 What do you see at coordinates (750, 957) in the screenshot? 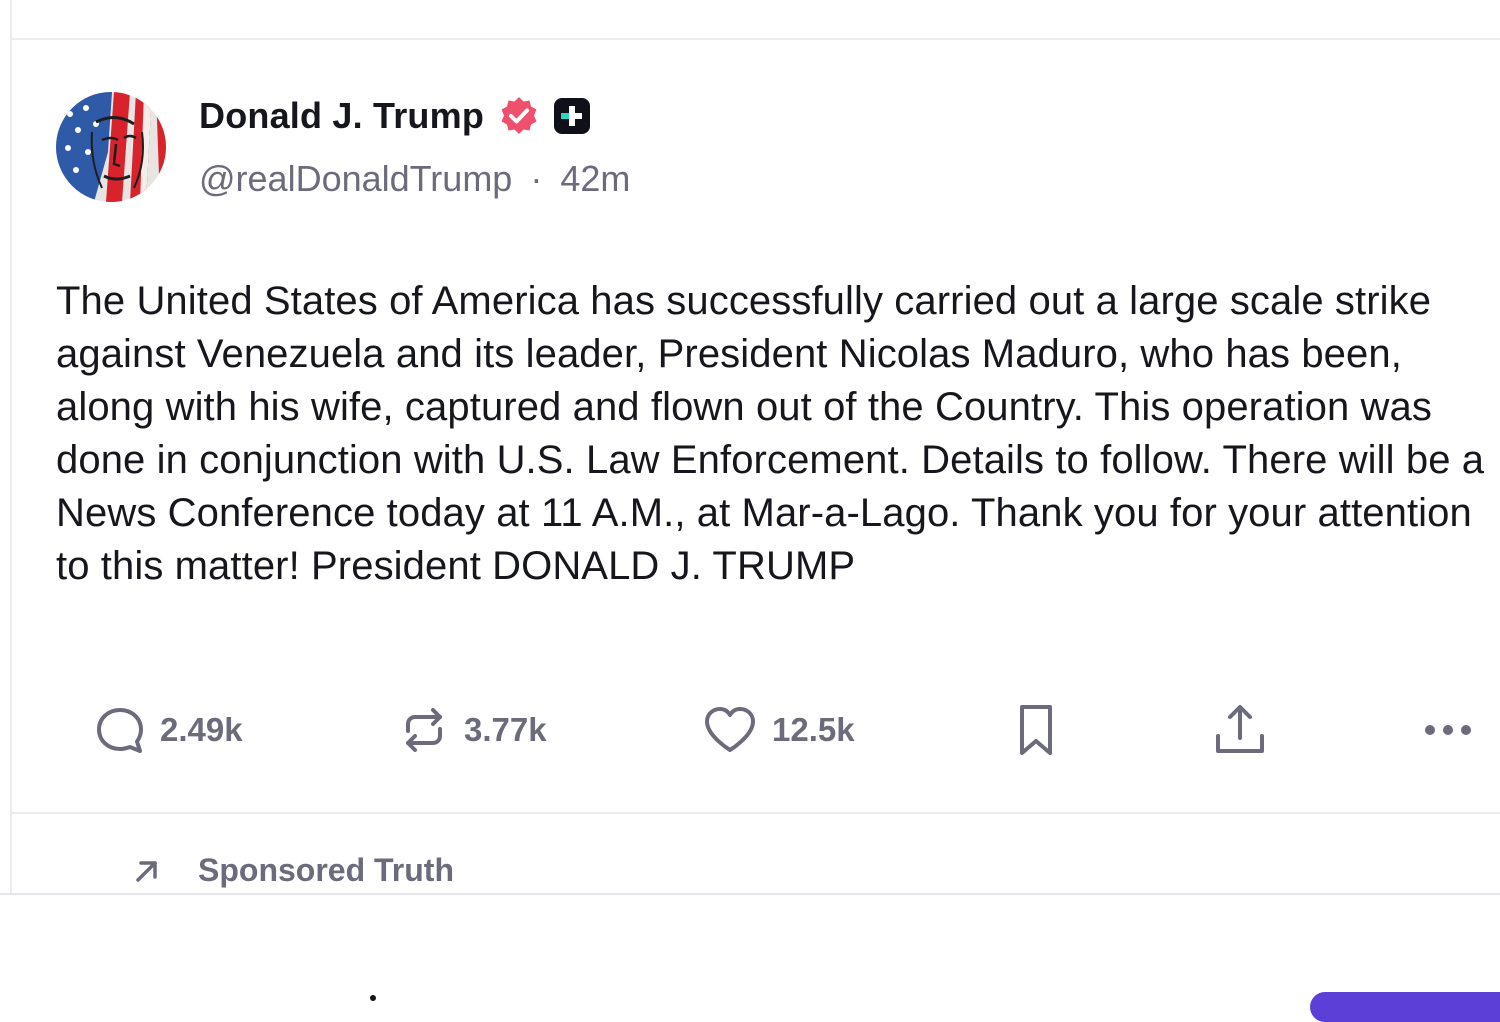
I see `bottom-panel` at bounding box center [750, 957].